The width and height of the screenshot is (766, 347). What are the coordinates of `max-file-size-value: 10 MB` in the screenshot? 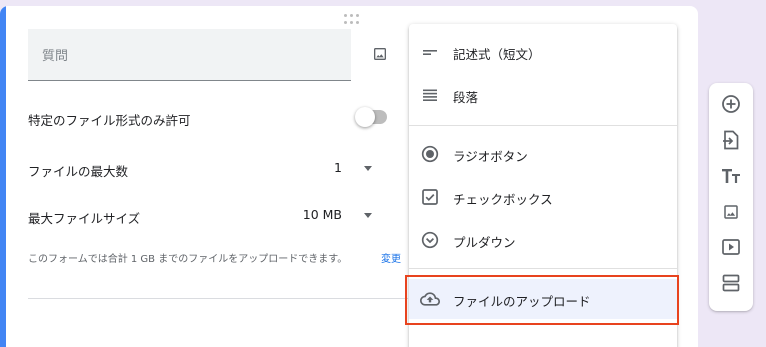 It's located at (322, 214).